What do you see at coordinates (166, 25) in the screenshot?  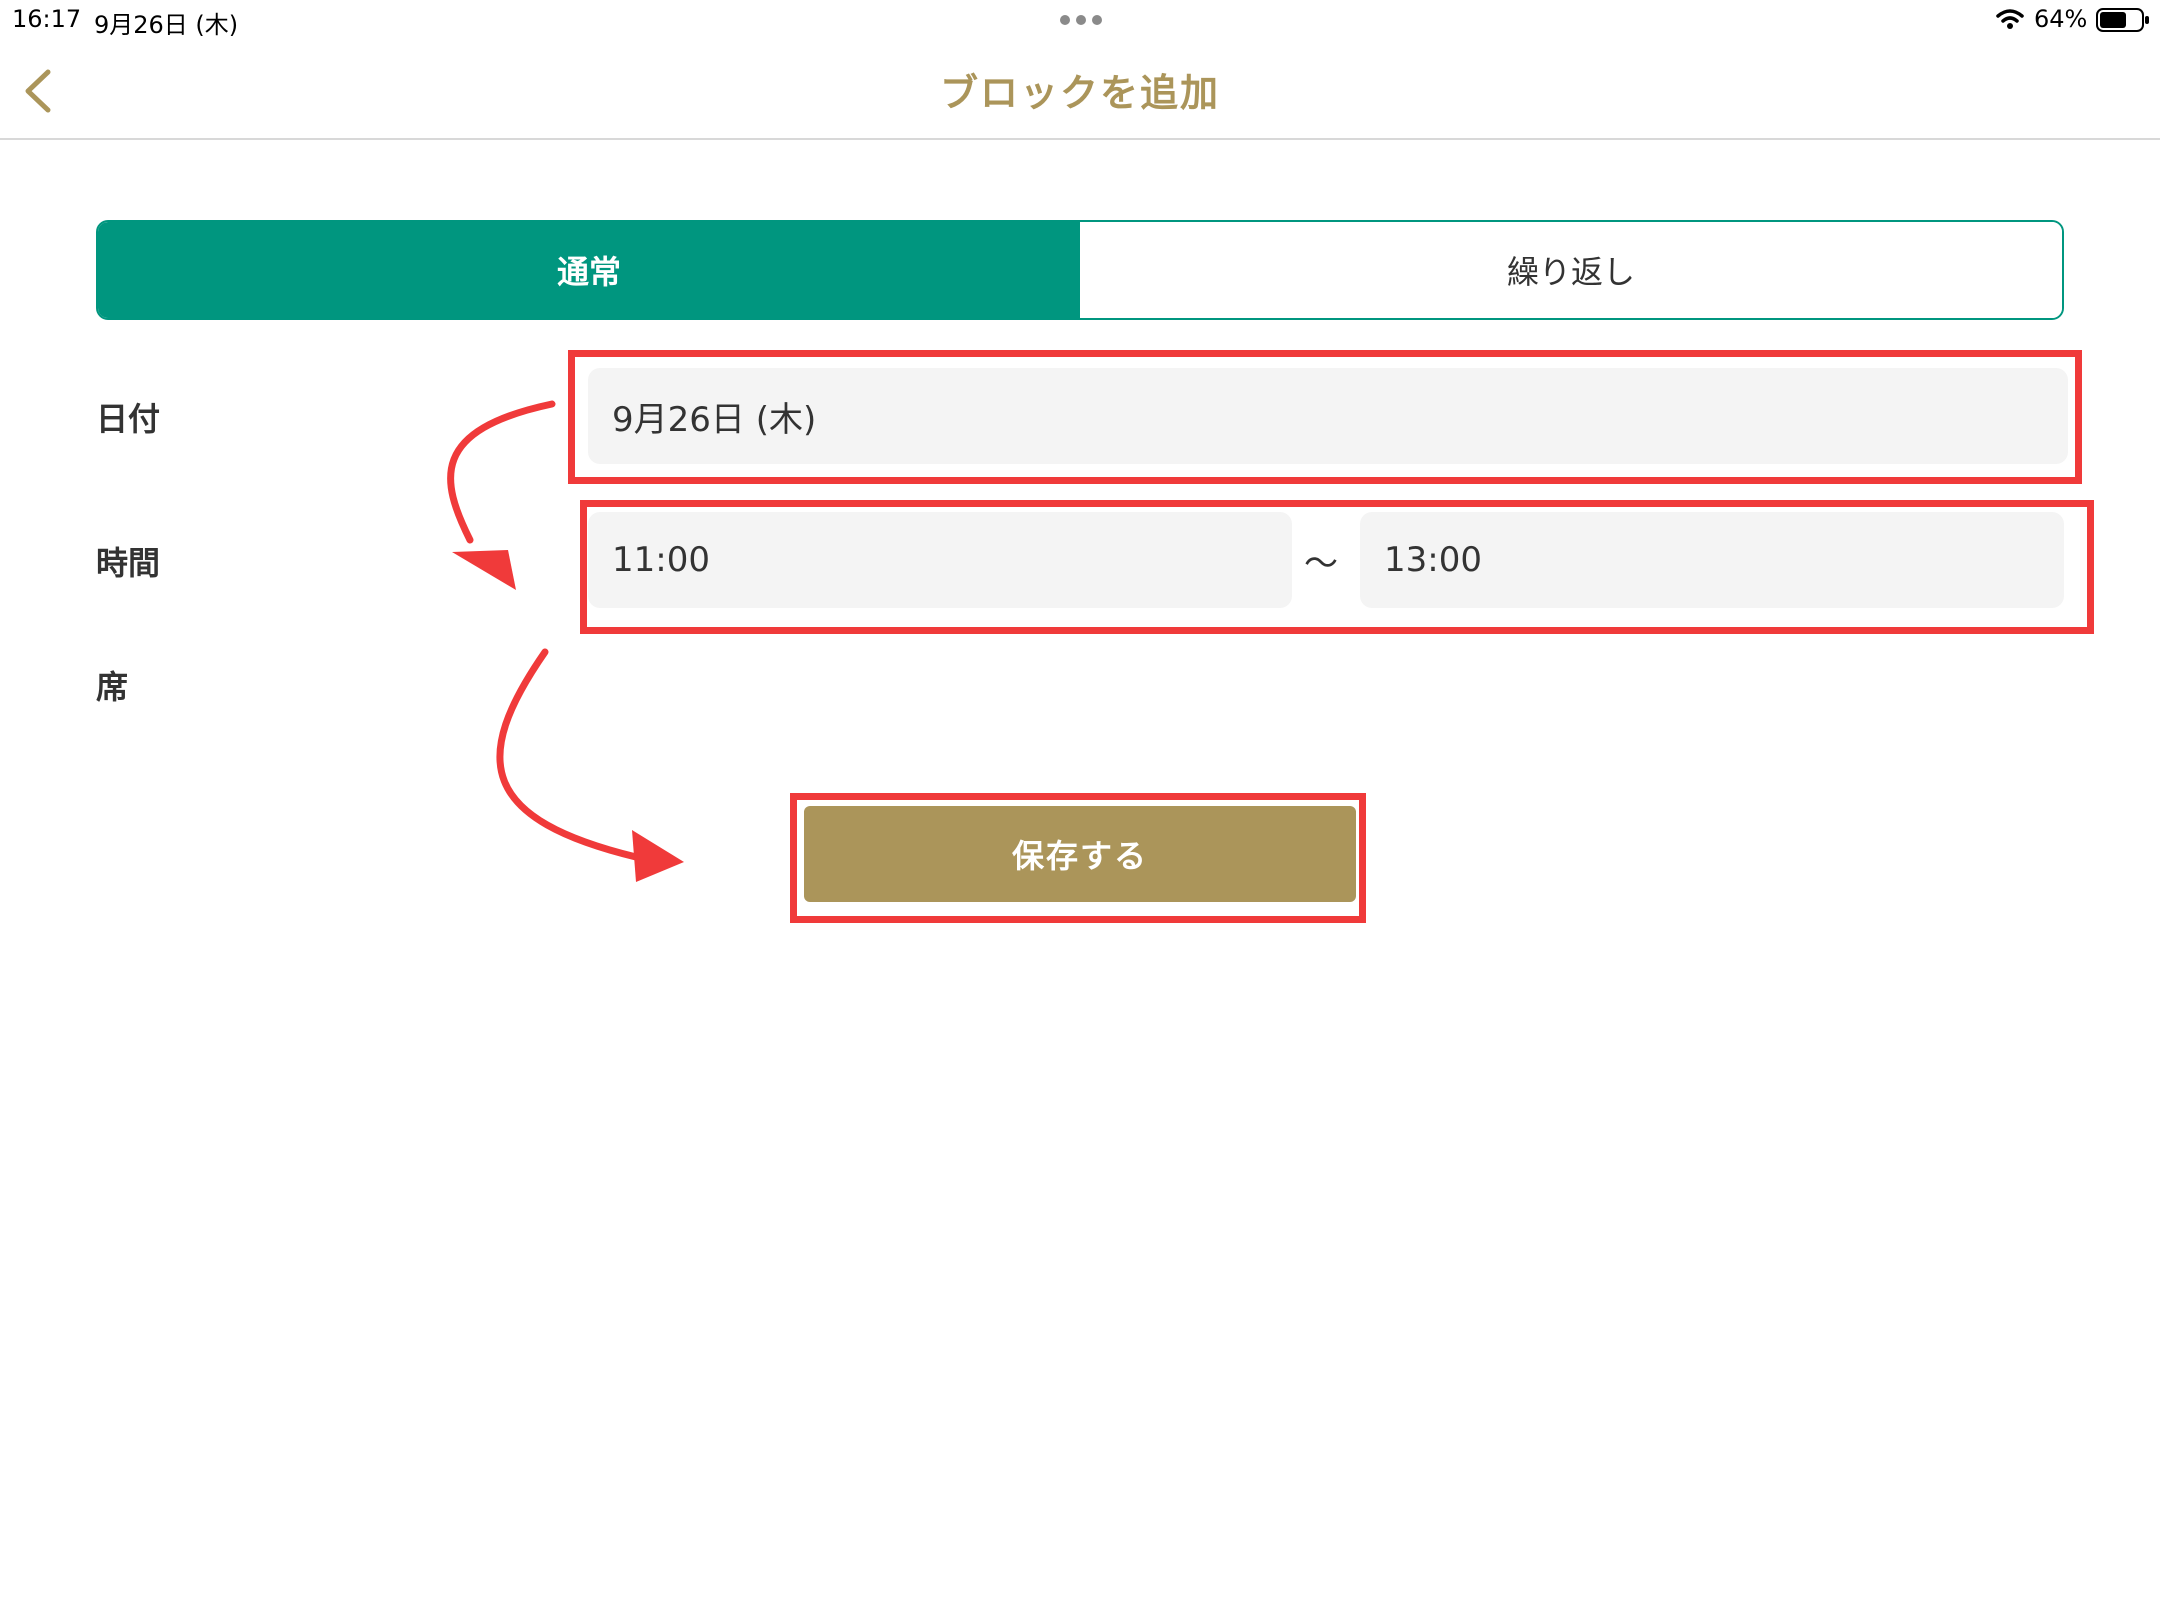 I see `status-date: 9月26日 (木)` at bounding box center [166, 25].